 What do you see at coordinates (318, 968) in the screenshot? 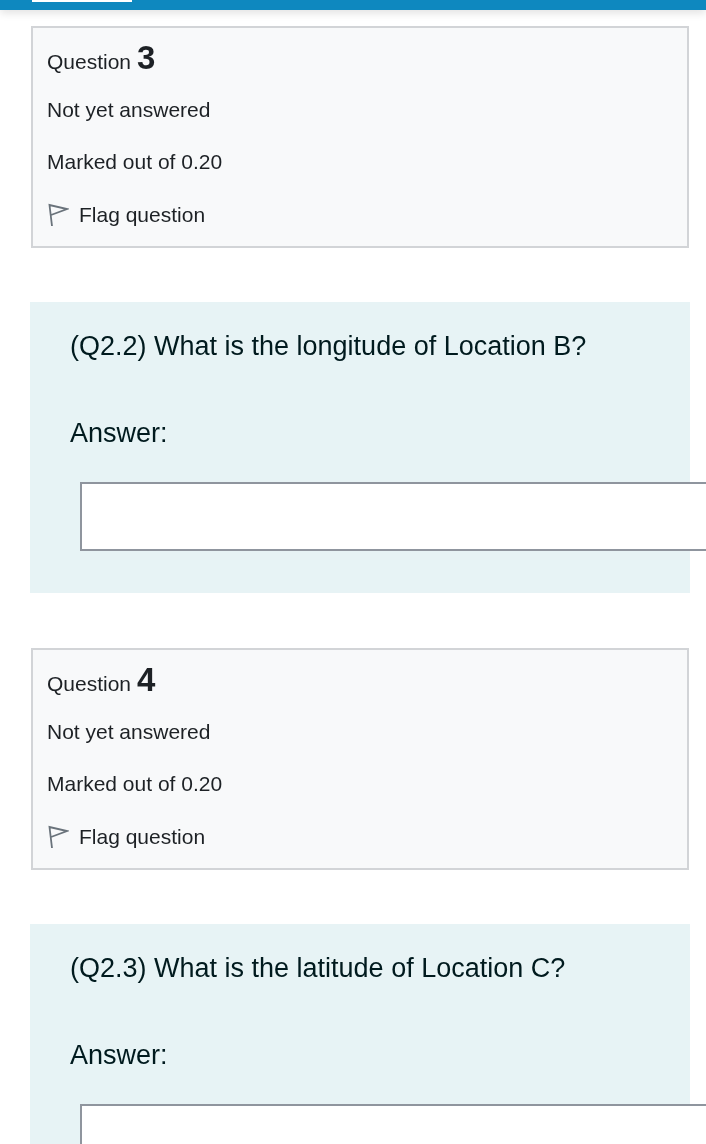
I see `question-text: (Q2.3) What is the latitude of Location C?` at bounding box center [318, 968].